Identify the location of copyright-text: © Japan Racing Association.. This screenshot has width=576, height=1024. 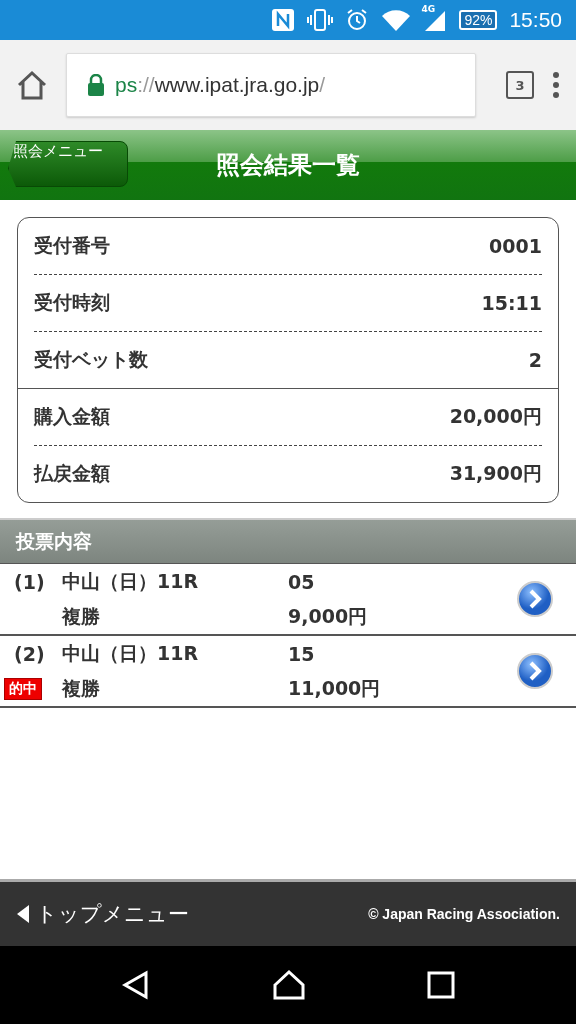
(464, 914).